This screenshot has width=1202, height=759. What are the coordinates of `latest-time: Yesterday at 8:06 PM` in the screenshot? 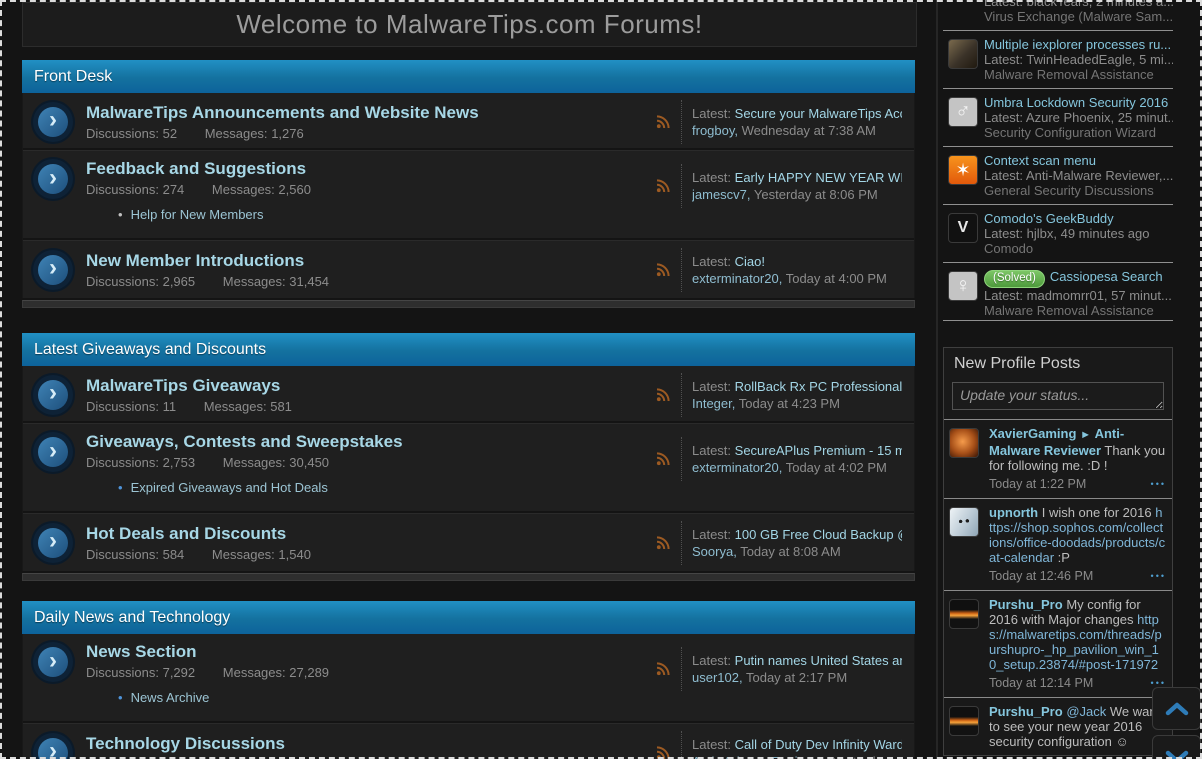 It's located at (816, 194).